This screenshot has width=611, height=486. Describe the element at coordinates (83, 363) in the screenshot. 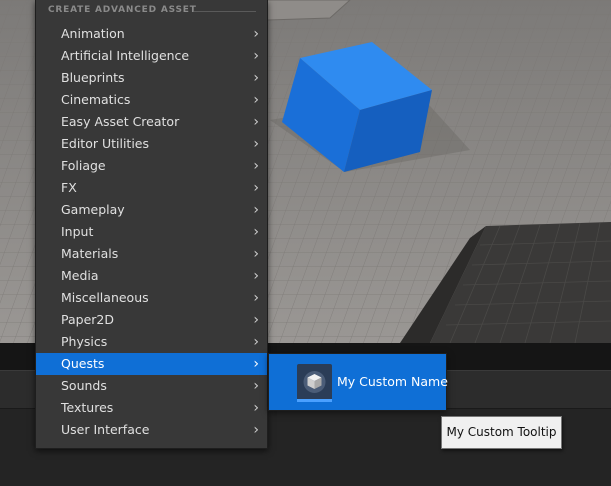

I see `menu-item-label: Quests` at that location.